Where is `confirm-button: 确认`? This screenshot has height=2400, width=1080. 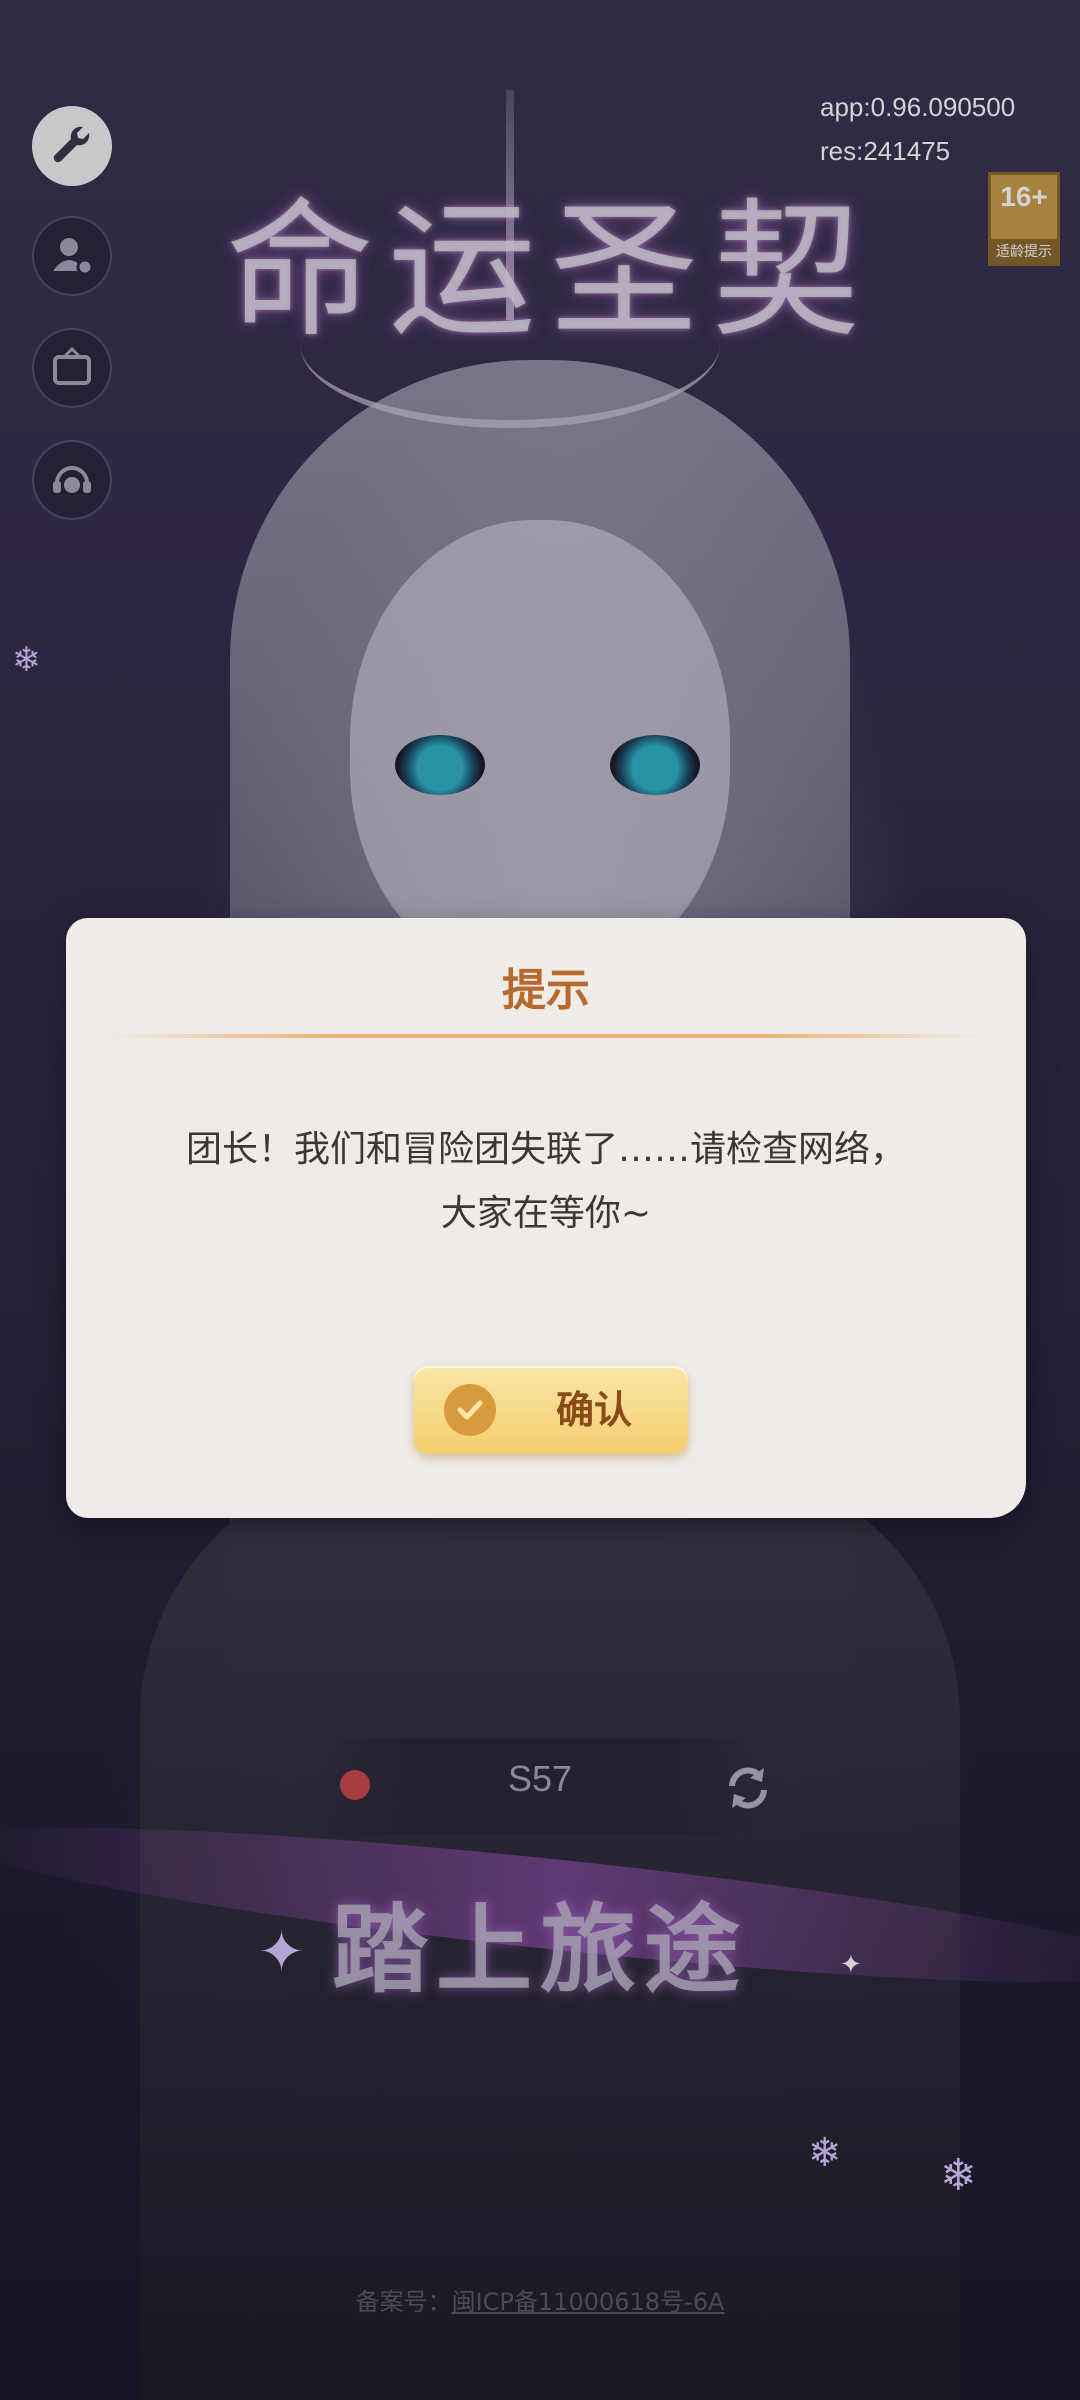
confirm-button: 确认 is located at coordinates (551, 1410).